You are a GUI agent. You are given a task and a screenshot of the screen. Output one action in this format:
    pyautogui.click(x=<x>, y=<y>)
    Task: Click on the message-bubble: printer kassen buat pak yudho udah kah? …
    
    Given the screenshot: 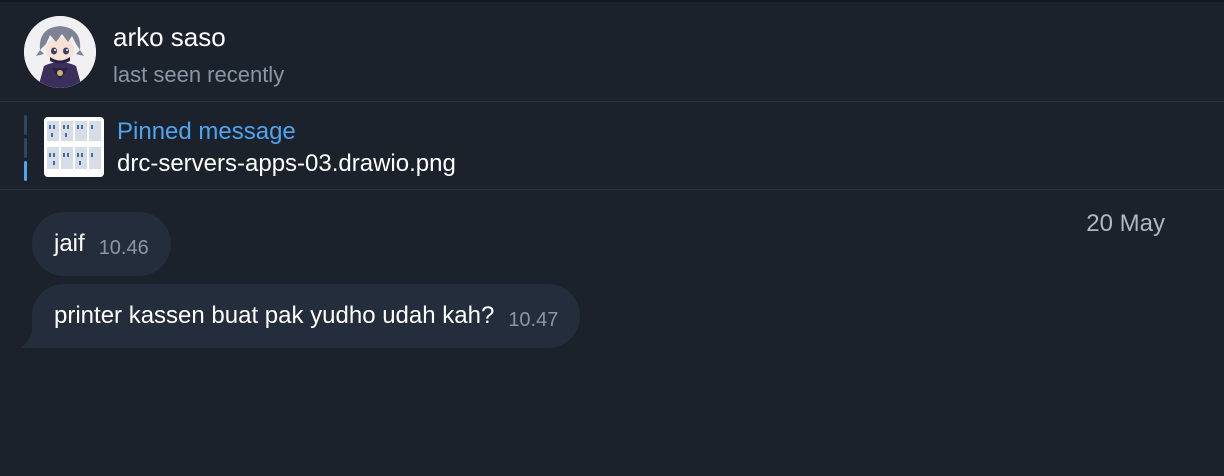 What is the action you would take?
    pyautogui.click(x=306, y=316)
    